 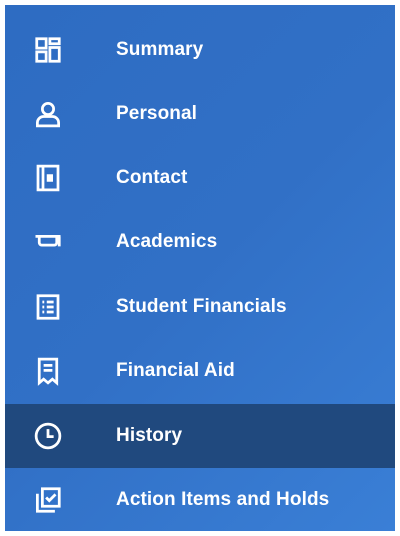 I want to click on sidebar-item-summary: Summary, so click(x=200, y=50).